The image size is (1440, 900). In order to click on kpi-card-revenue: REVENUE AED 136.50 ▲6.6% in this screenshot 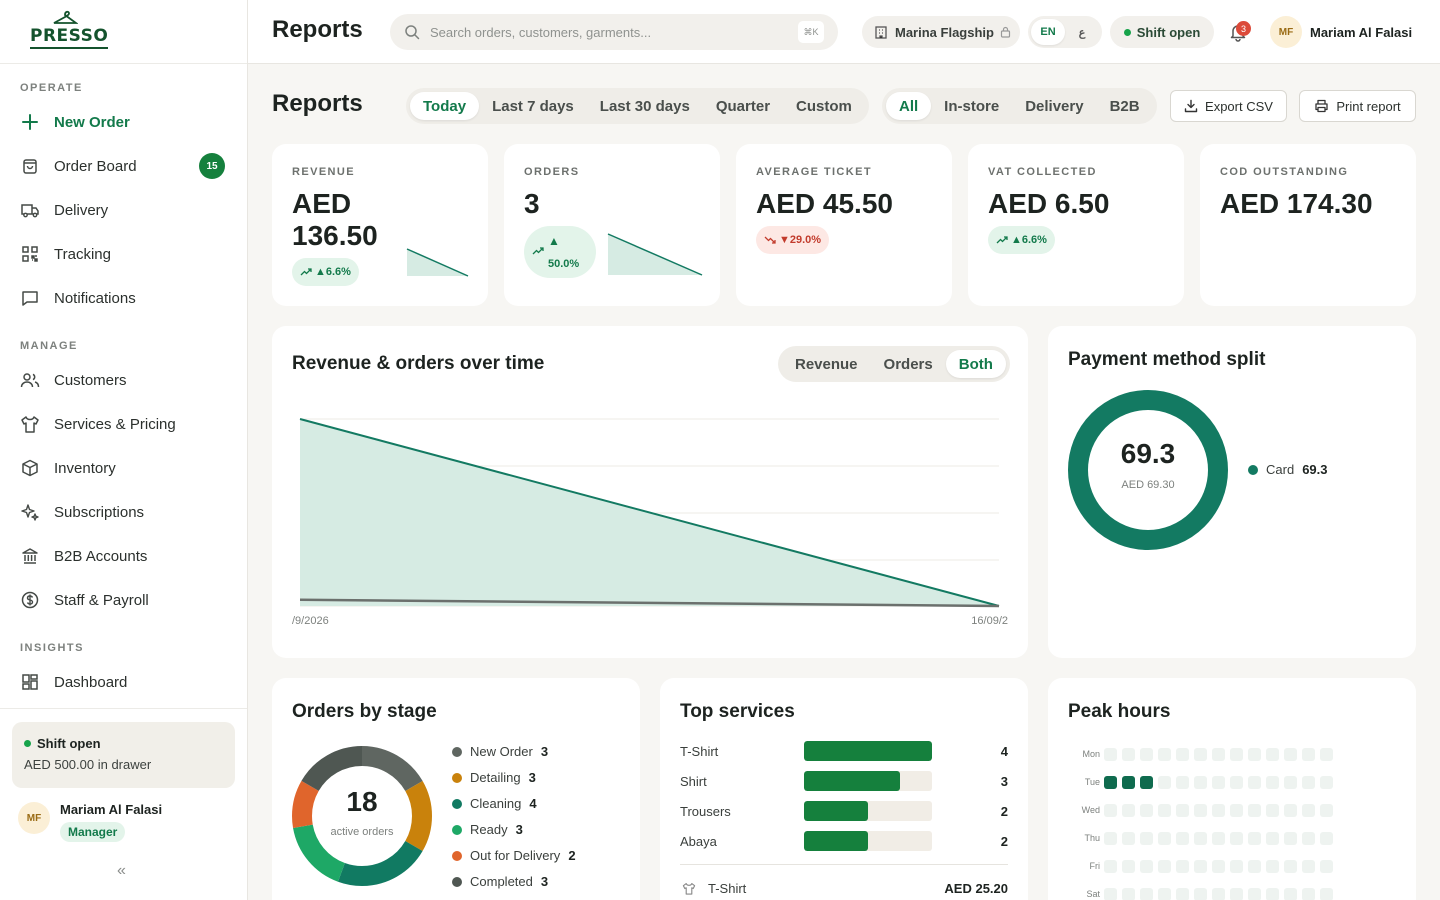, I will do `click(380, 225)`.